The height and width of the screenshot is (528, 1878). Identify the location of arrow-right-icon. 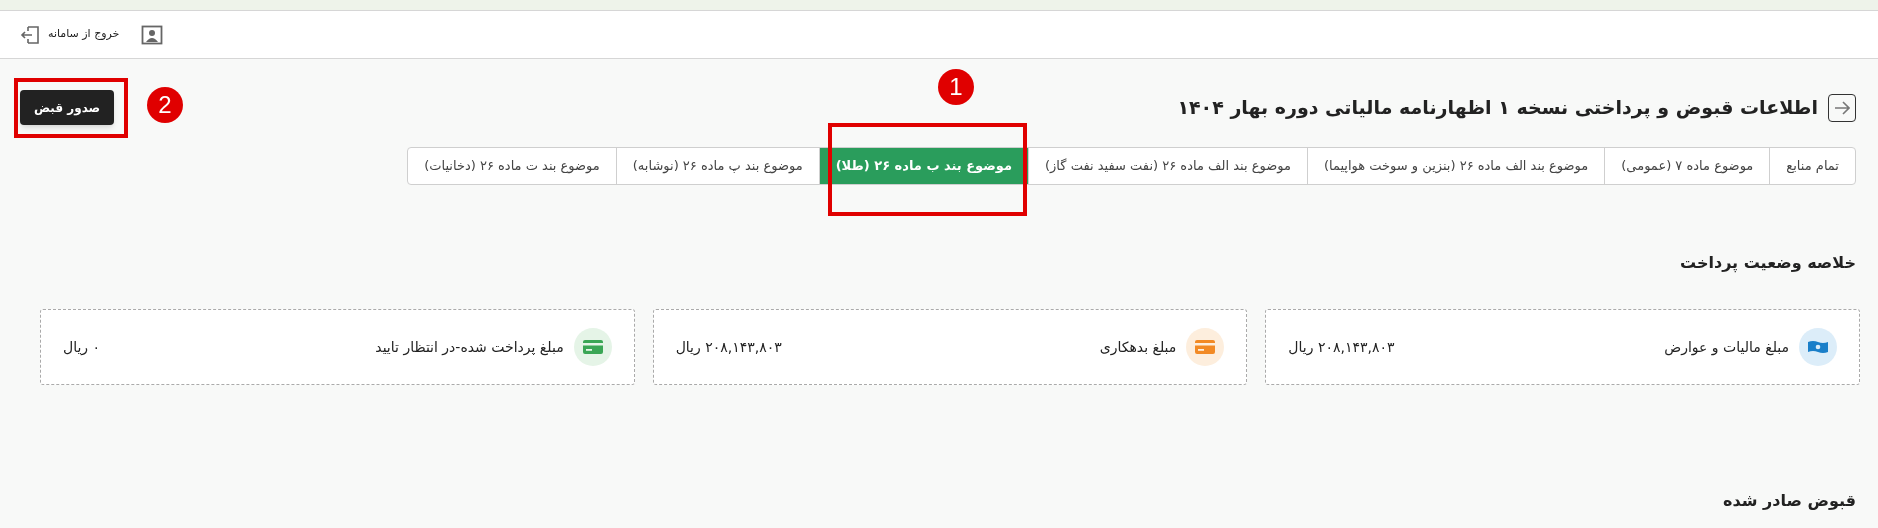
(1842, 107).